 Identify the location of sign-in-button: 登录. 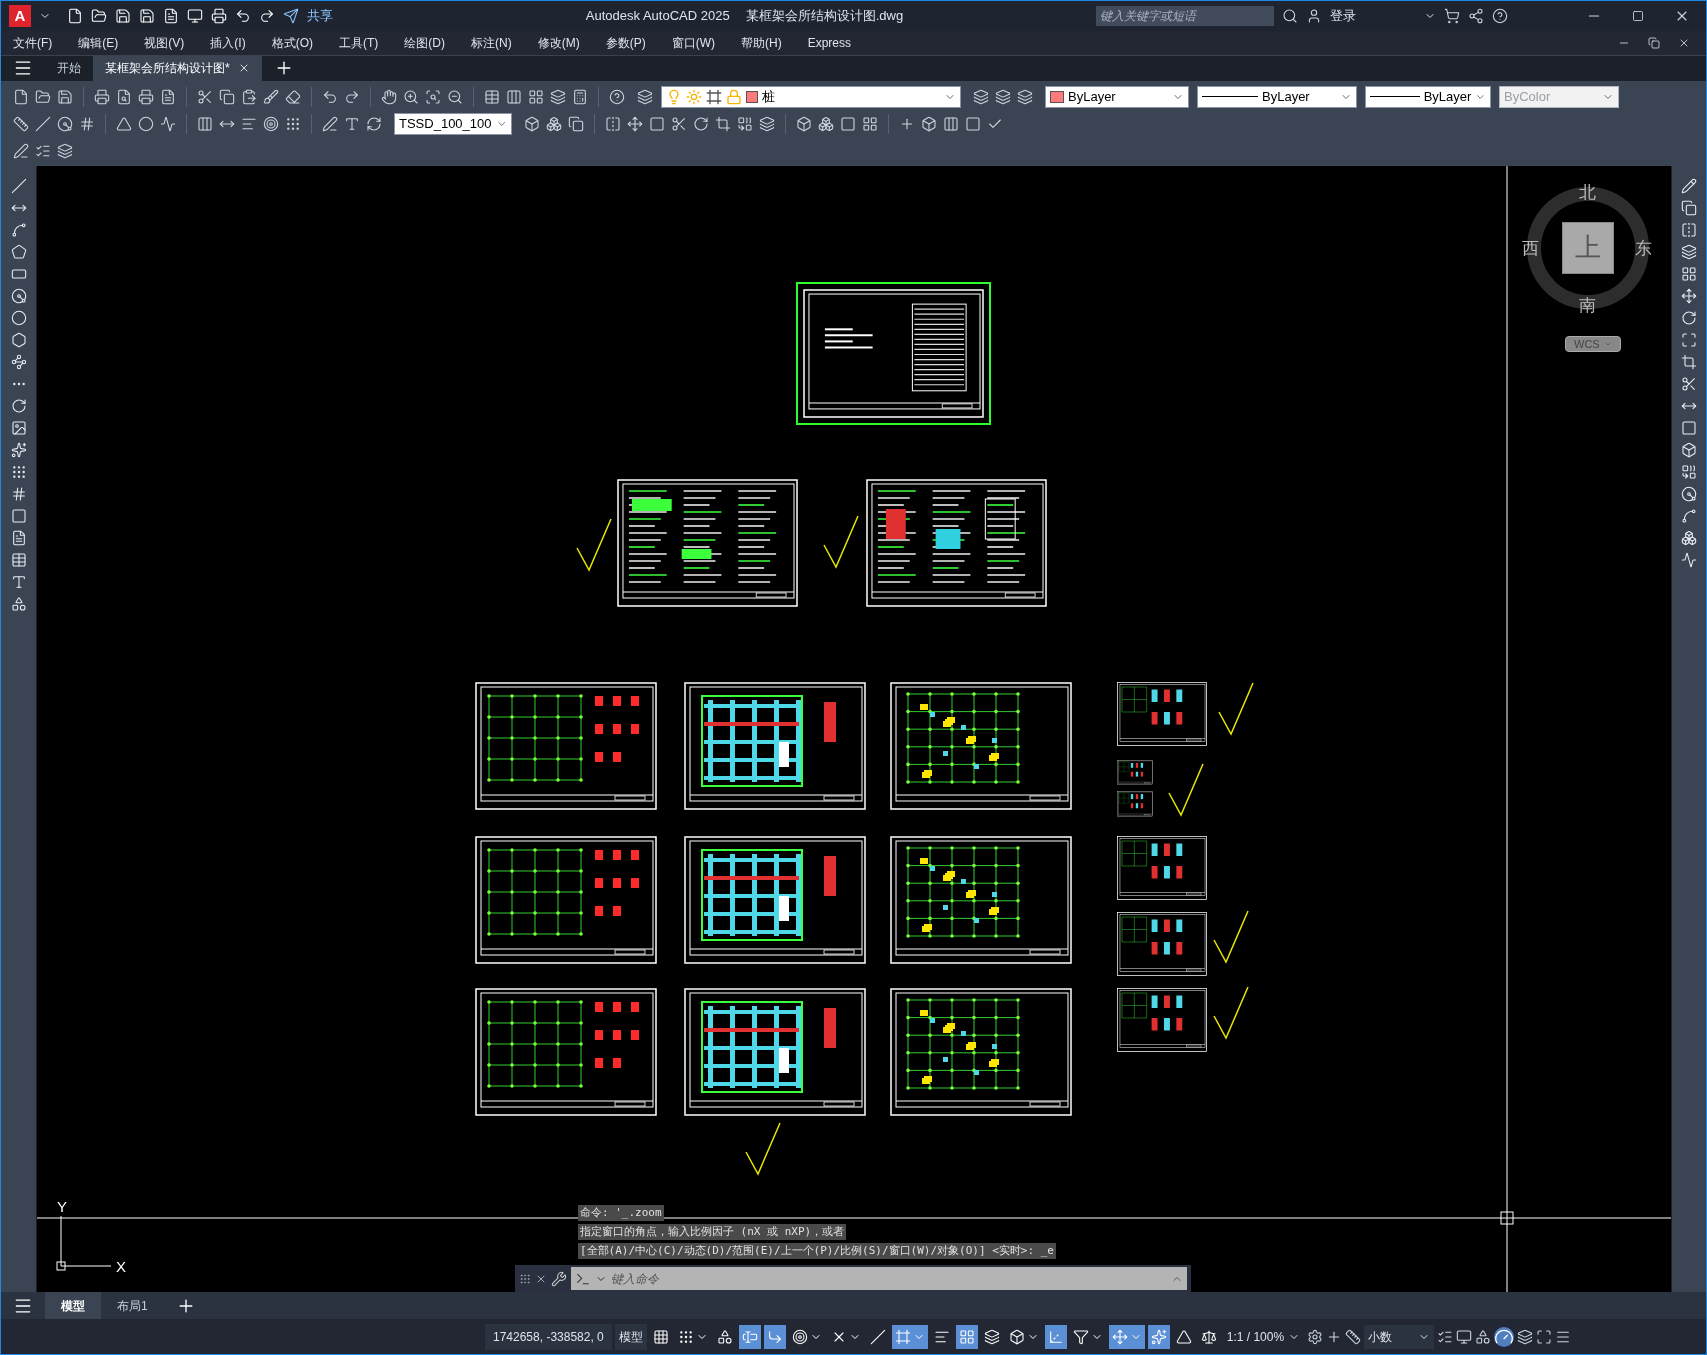
(1343, 16).